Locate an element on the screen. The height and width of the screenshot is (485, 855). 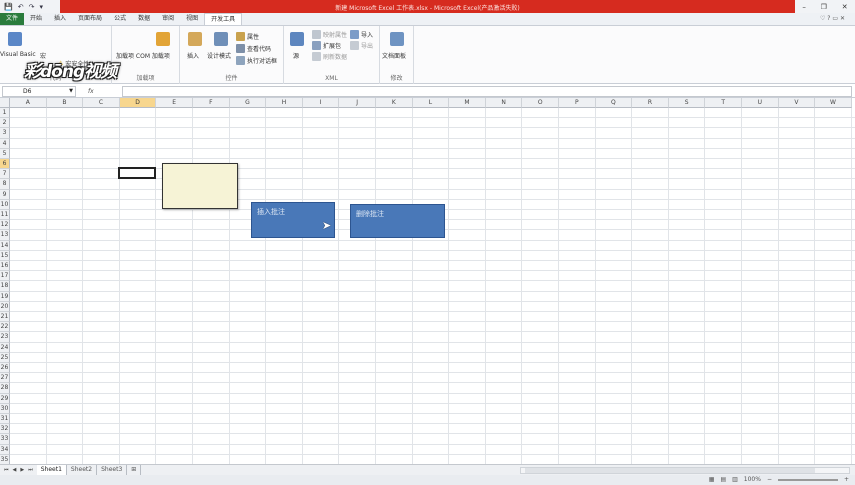
row-header-11: 11 is located at coordinates (5, 215).